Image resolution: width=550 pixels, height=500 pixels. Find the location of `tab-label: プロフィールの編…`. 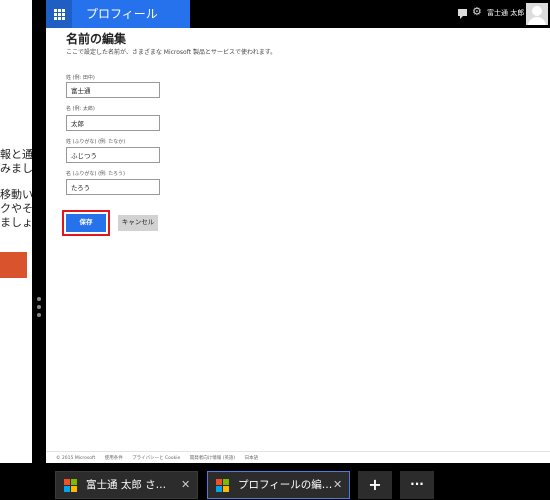

tab-label: プロフィールの編… is located at coordinates (285, 485).